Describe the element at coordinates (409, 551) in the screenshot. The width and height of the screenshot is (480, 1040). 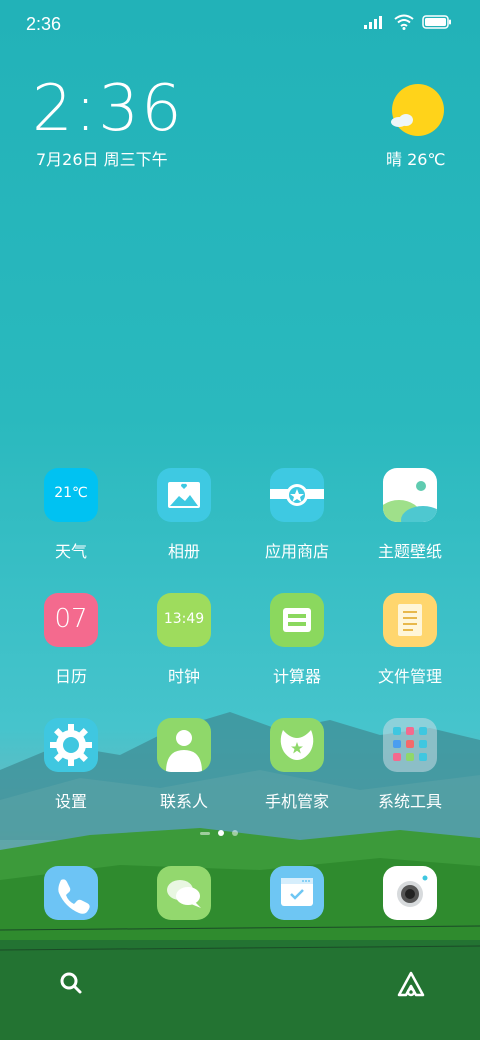
I see `app-label: 主题壁纸` at that location.